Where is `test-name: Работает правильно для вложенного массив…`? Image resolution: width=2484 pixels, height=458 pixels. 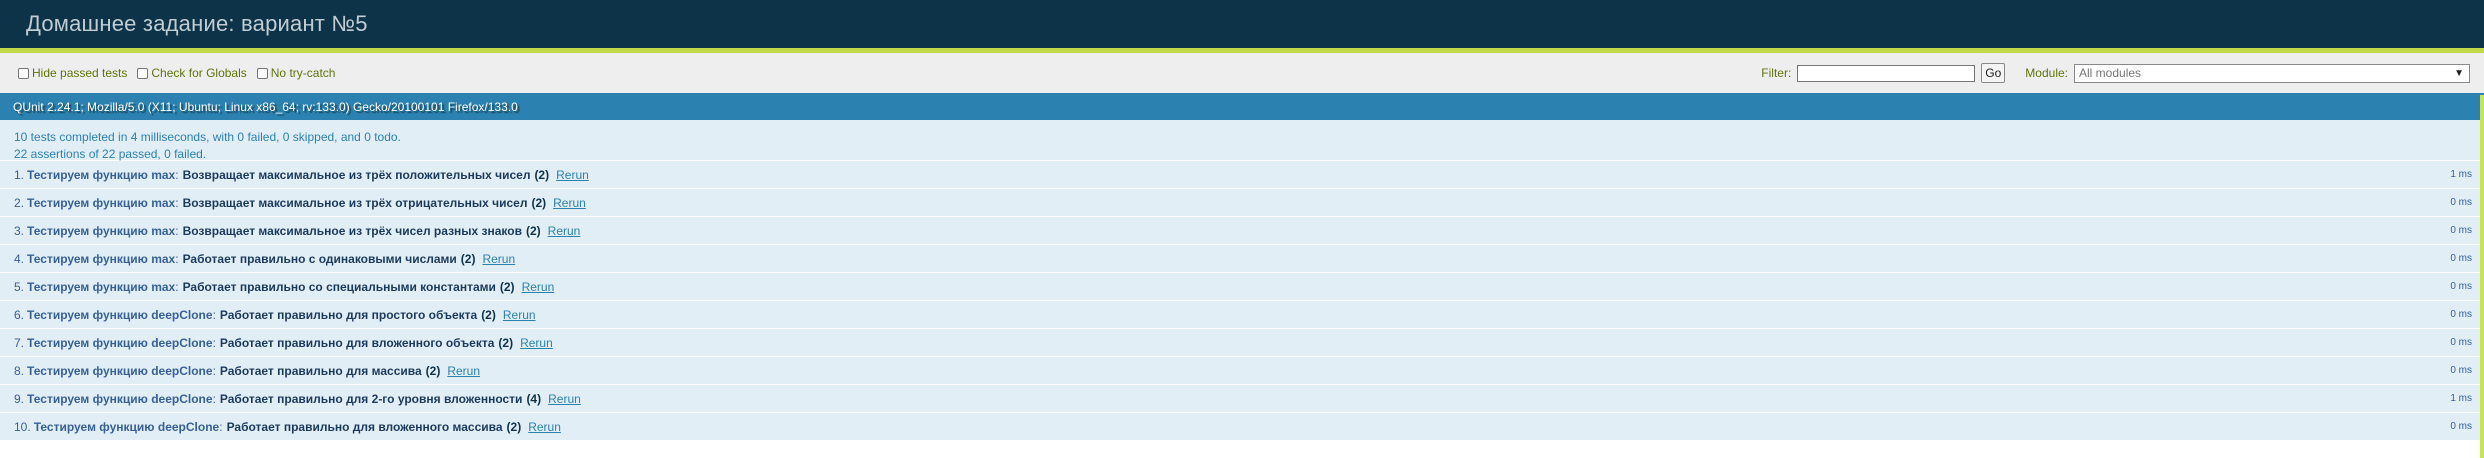 test-name: Работает правильно для вложенного массив… is located at coordinates (364, 426).